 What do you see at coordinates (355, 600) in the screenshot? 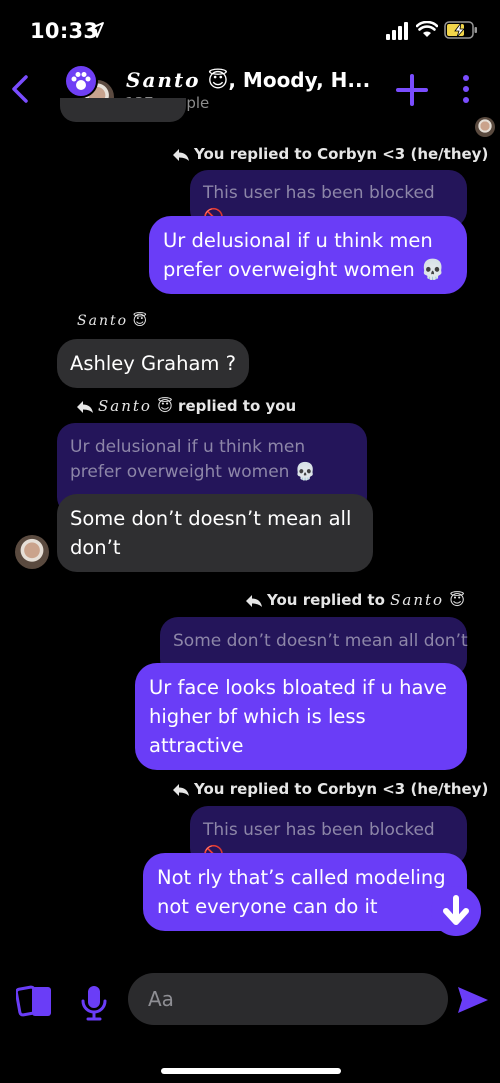
I see `reply-meta: You replied to Santo 😇` at bounding box center [355, 600].